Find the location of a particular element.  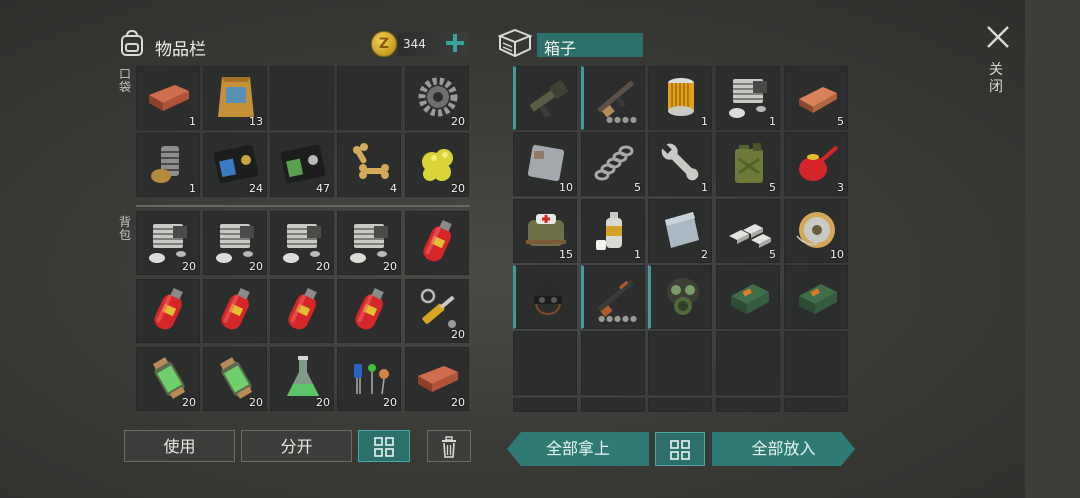

brick-icon is located at coordinates (169, 97).